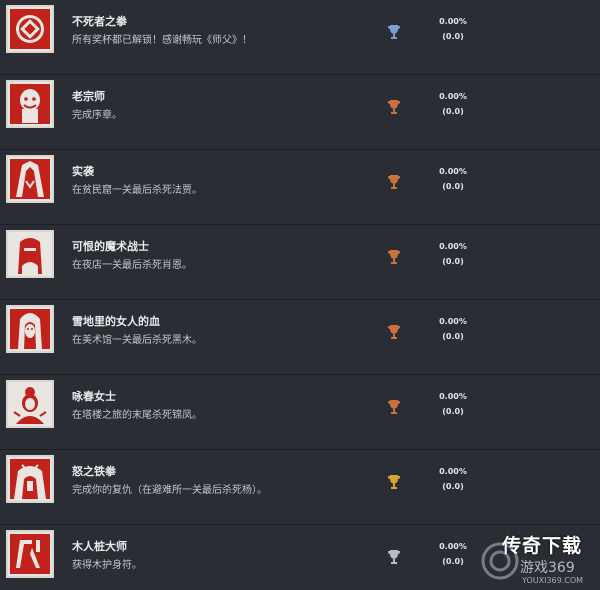 The height and width of the screenshot is (590, 600). Describe the element at coordinates (542, 546) in the screenshot. I see `watermark-title: 传奇下载` at that location.